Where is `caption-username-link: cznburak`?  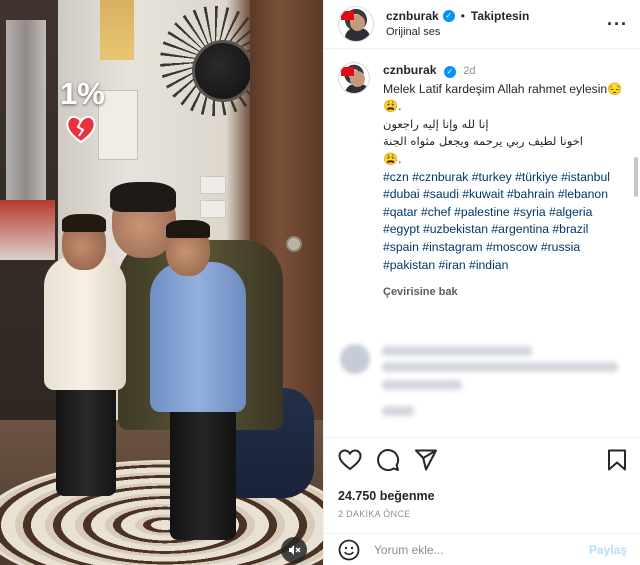 caption-username-link: cznburak is located at coordinates (410, 70).